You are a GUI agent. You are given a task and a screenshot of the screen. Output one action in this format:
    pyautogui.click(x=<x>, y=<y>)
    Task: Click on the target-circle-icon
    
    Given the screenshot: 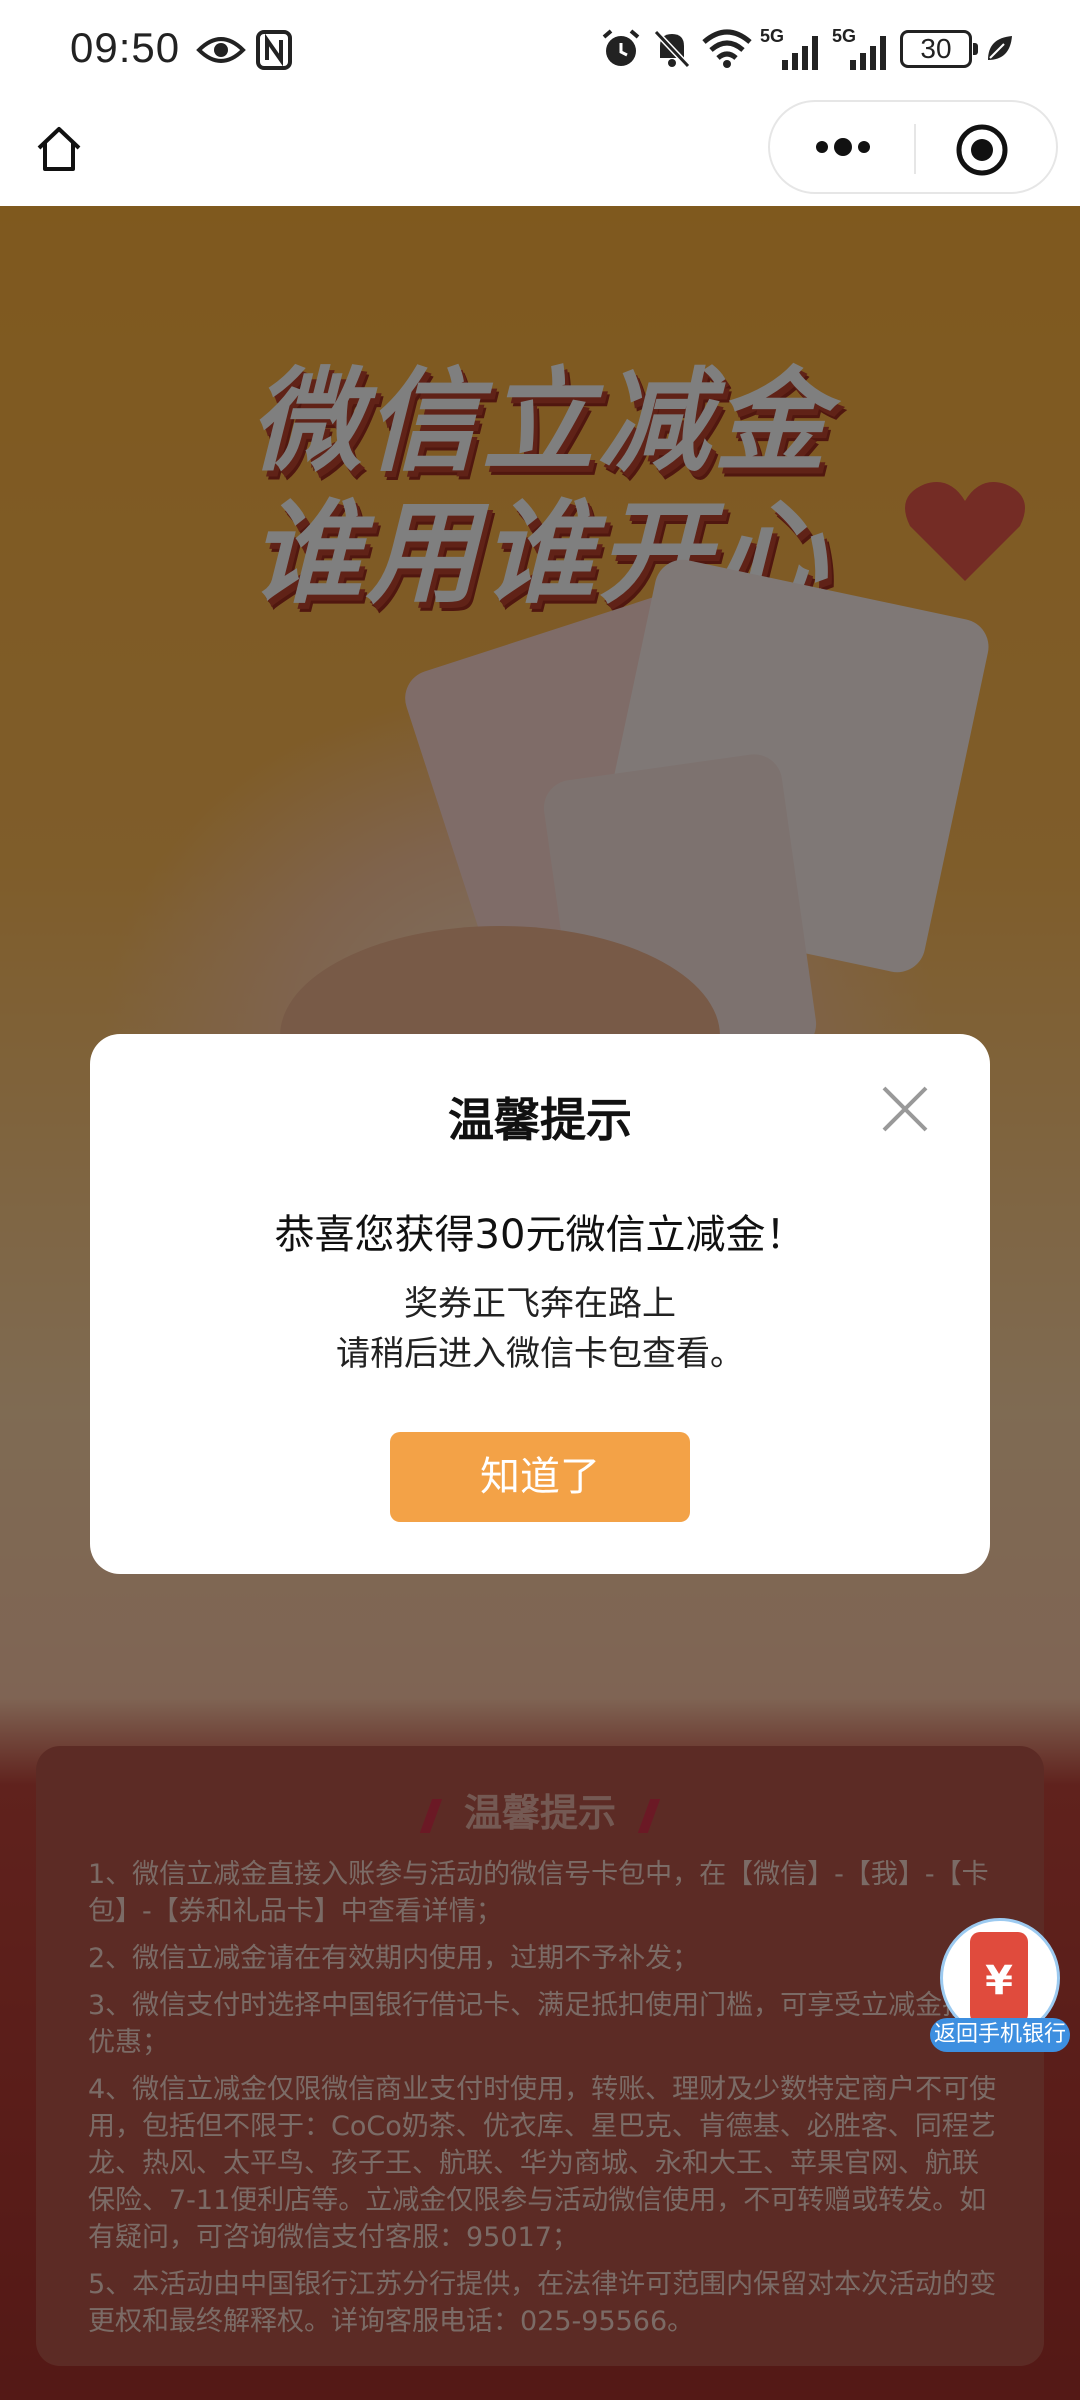 What is the action you would take?
    pyautogui.click(x=982, y=150)
    